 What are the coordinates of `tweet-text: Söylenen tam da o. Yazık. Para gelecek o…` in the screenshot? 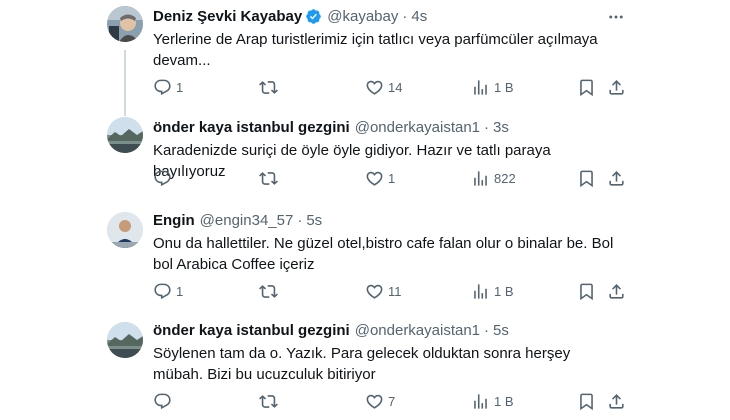 It's located at (362, 364).